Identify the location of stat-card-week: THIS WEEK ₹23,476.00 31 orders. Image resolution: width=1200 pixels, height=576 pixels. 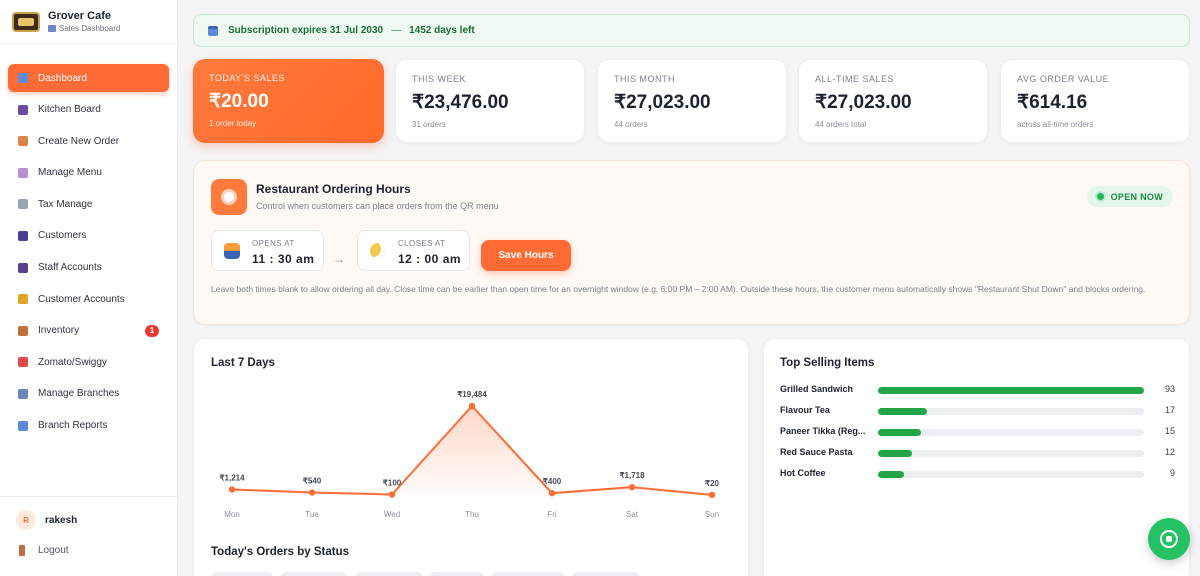
(490, 101).